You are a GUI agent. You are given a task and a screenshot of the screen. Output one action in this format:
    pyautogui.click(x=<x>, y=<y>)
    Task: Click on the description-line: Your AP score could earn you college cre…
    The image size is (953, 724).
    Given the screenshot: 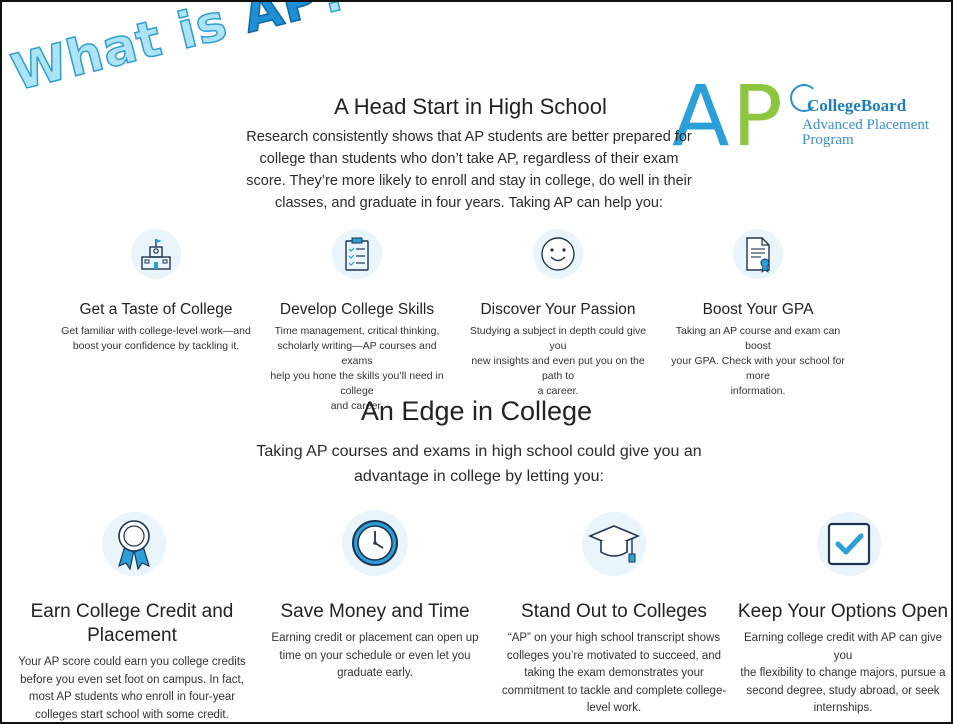 What is the action you would take?
    pyautogui.click(x=132, y=662)
    